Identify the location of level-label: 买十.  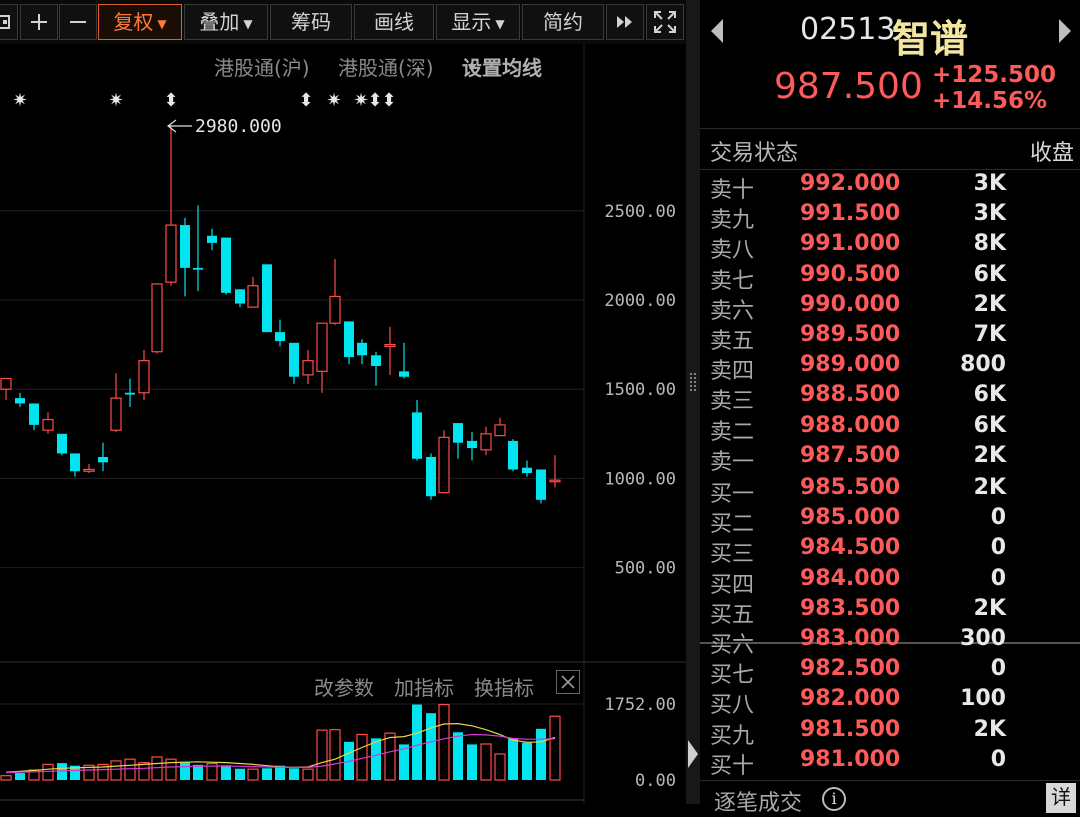
(732, 766).